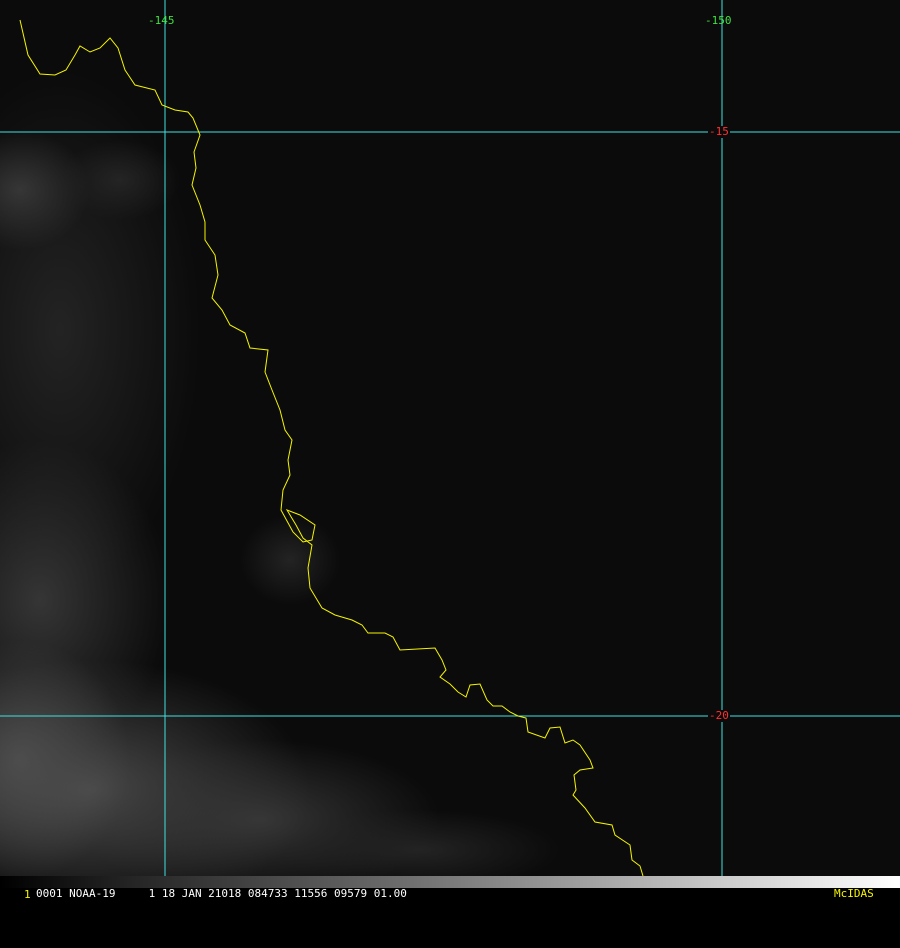 The height and width of the screenshot is (948, 900). Describe the element at coordinates (854, 893) in the screenshot. I see `mcidas-logo: McIDAS` at that location.